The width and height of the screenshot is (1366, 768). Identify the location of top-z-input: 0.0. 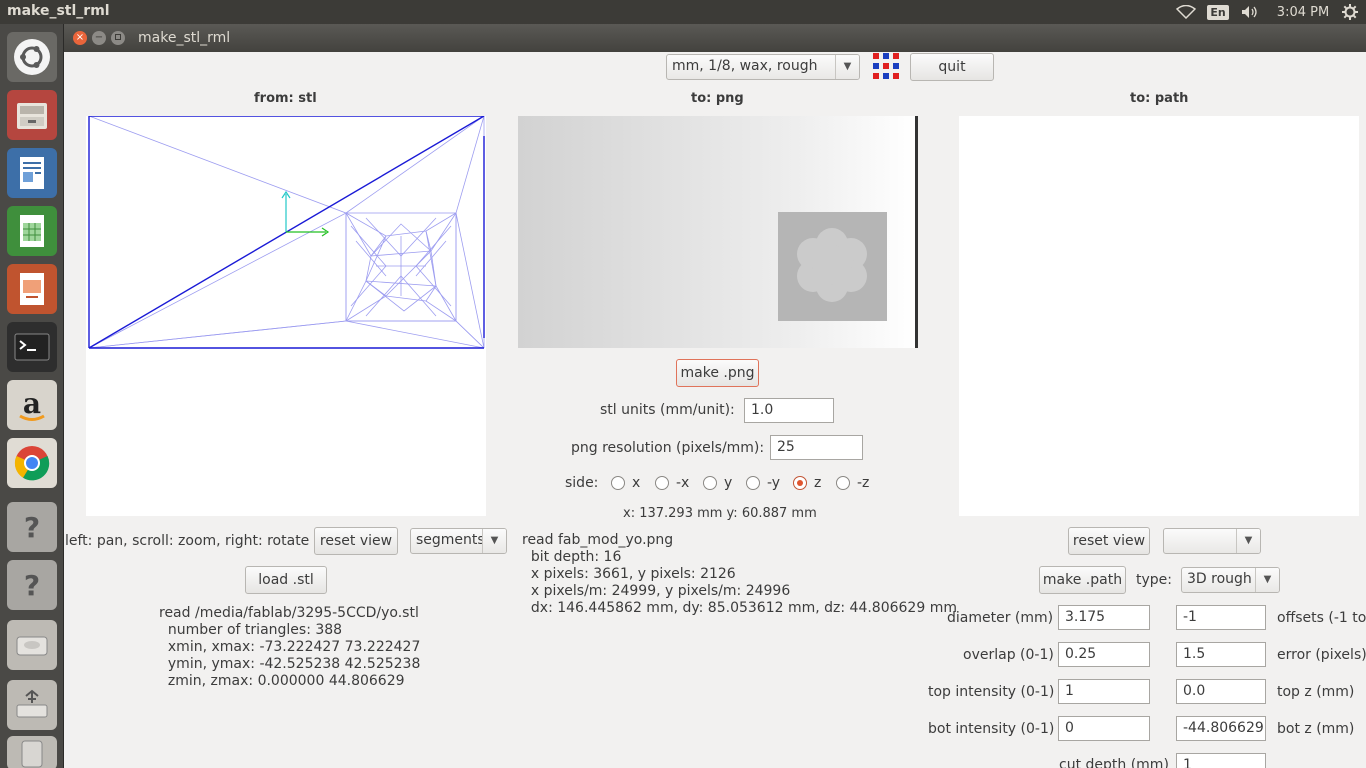
(1221, 691).